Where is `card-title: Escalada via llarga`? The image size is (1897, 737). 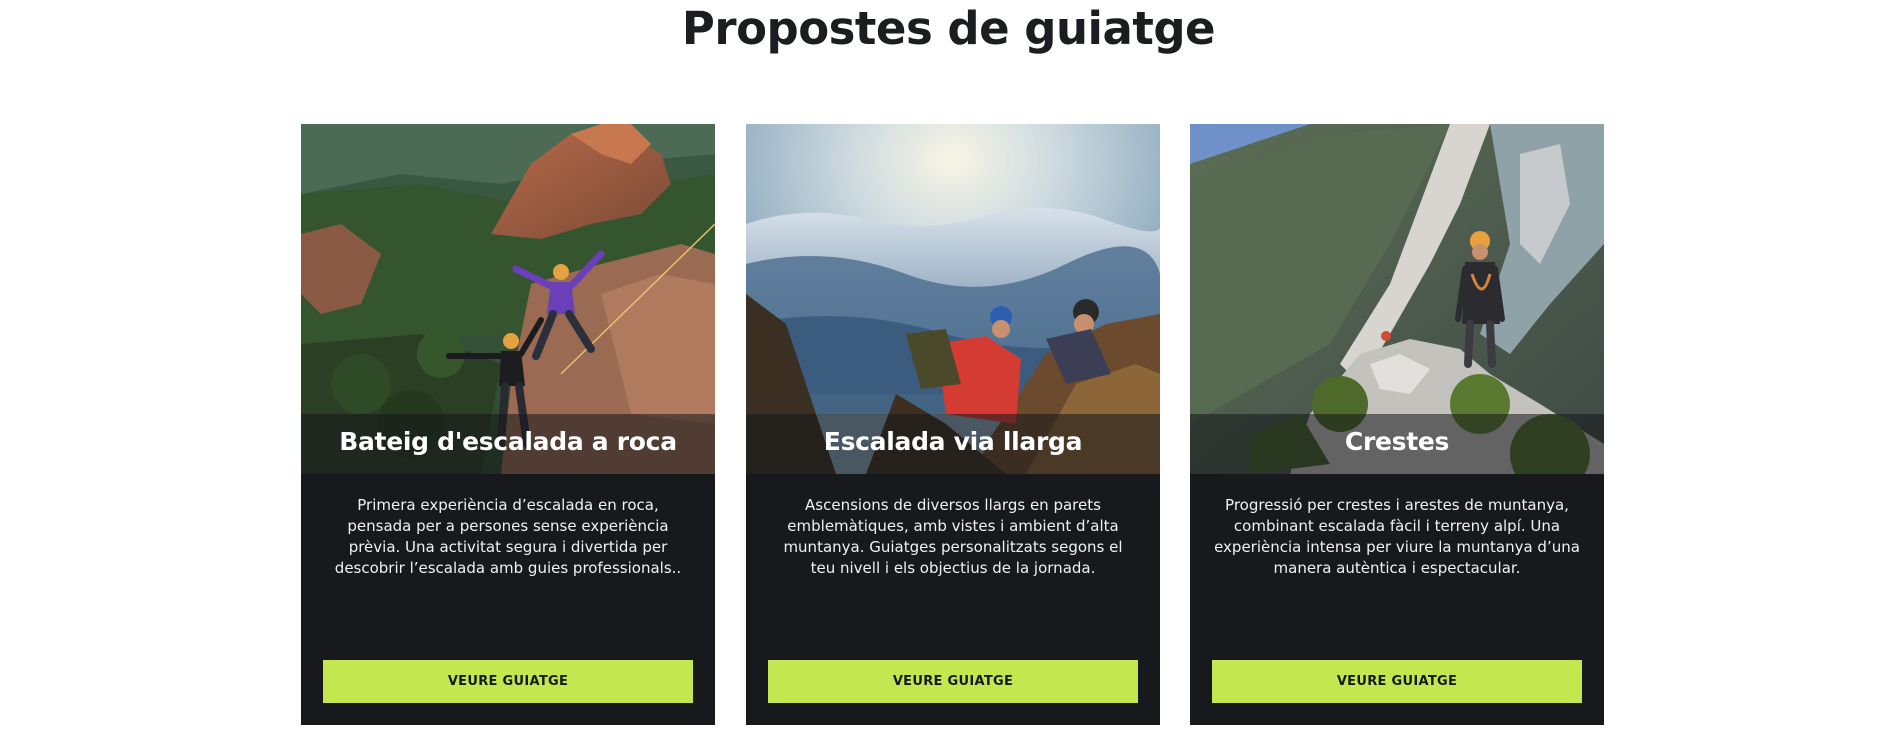
card-title: Escalada via llarga is located at coordinates (953, 441).